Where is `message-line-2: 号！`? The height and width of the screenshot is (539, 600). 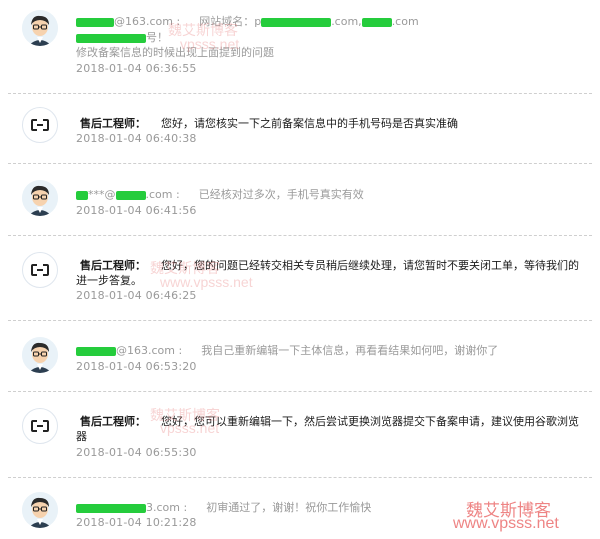 message-line-2: 号！ is located at coordinates (122, 37).